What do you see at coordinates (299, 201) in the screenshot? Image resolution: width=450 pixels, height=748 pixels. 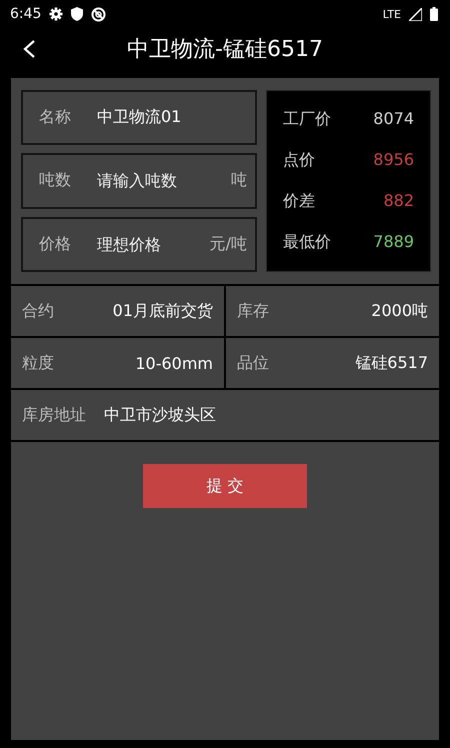 I see `price-label: 价差` at bounding box center [299, 201].